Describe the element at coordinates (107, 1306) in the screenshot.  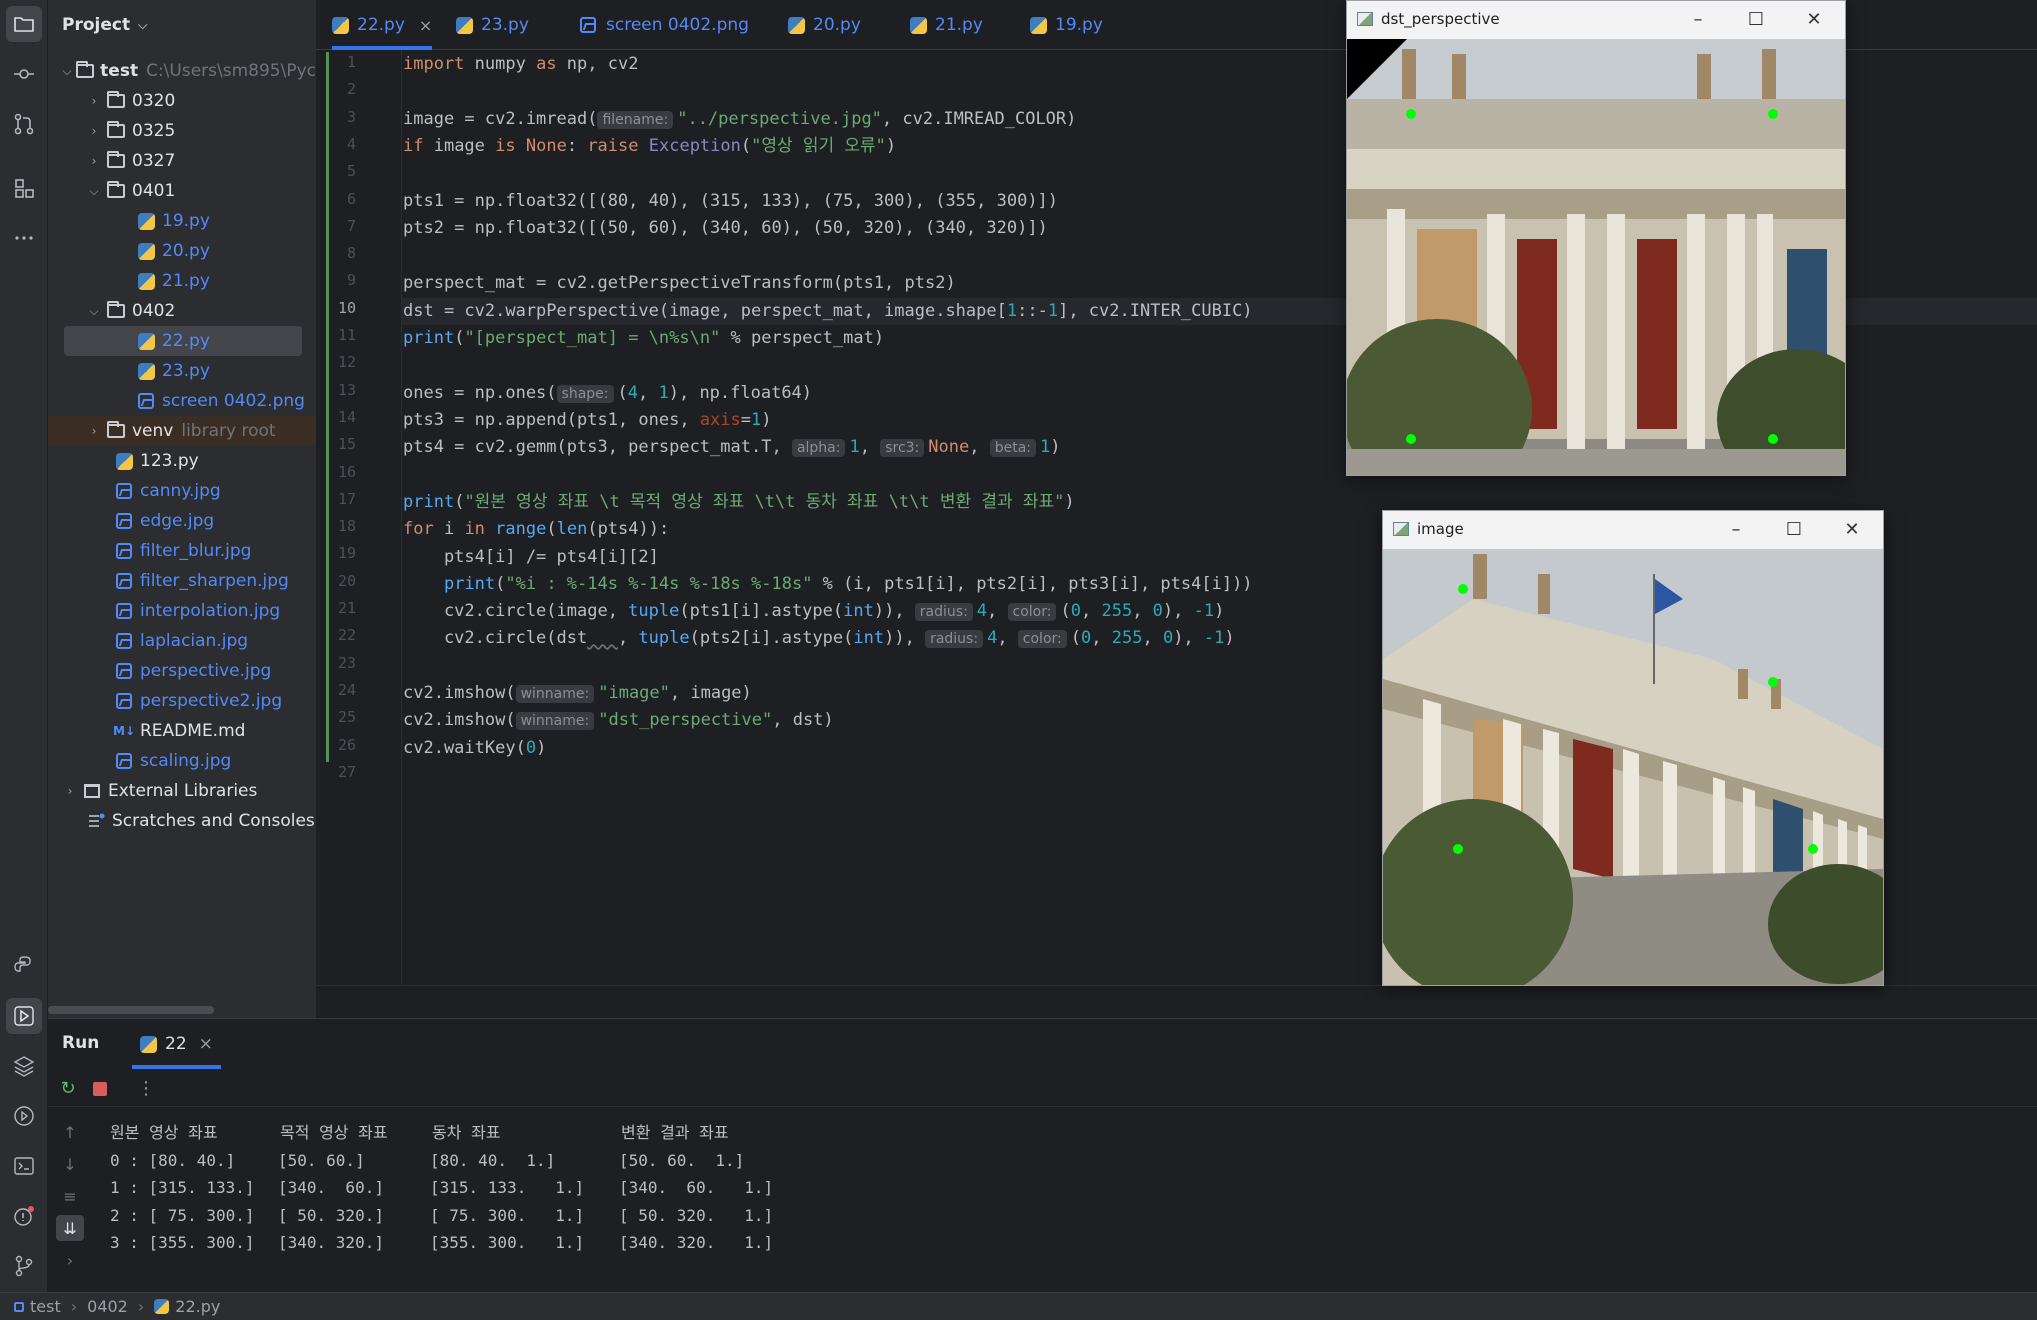
I see `breadcrumb-folder: 0402` at that location.